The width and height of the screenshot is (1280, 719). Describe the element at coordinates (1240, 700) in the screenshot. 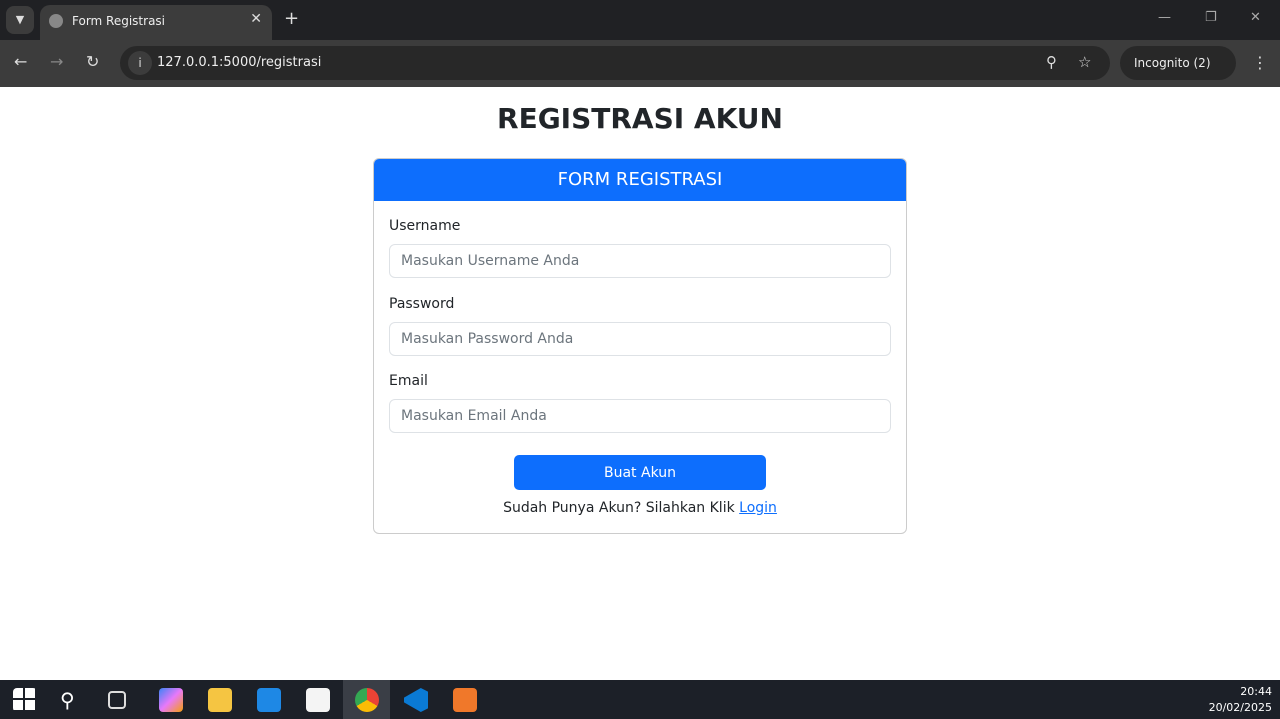

I see `system-clock: 20:44 20/02/2025` at that location.